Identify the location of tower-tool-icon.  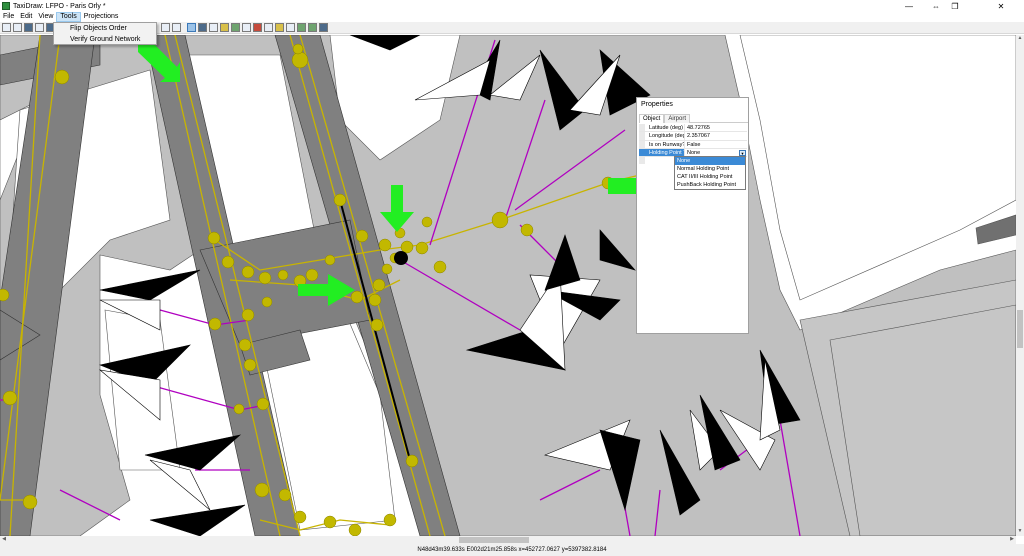
(301, 27).